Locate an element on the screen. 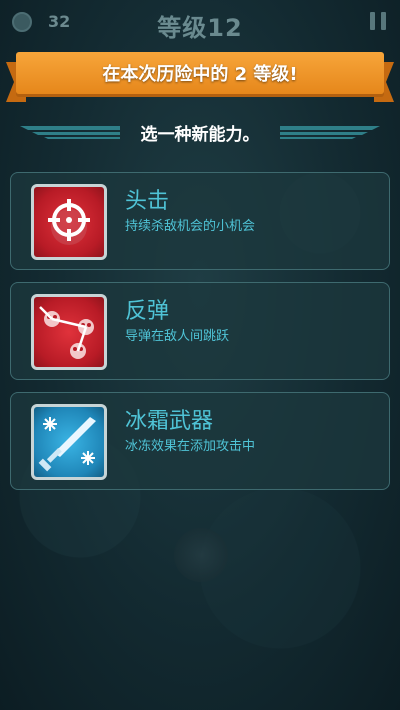 The height and width of the screenshot is (710, 400). ability-description: 持续杀敌机会的小机会 is located at coordinates (190, 226).